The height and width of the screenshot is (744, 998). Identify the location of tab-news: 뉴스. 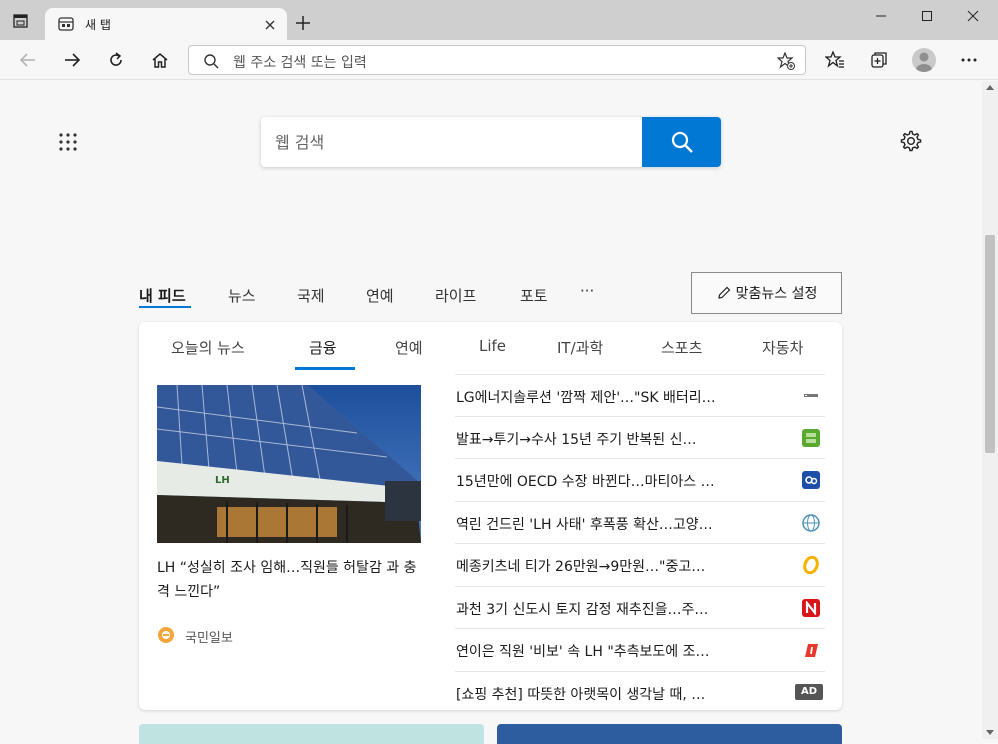
(242, 295).